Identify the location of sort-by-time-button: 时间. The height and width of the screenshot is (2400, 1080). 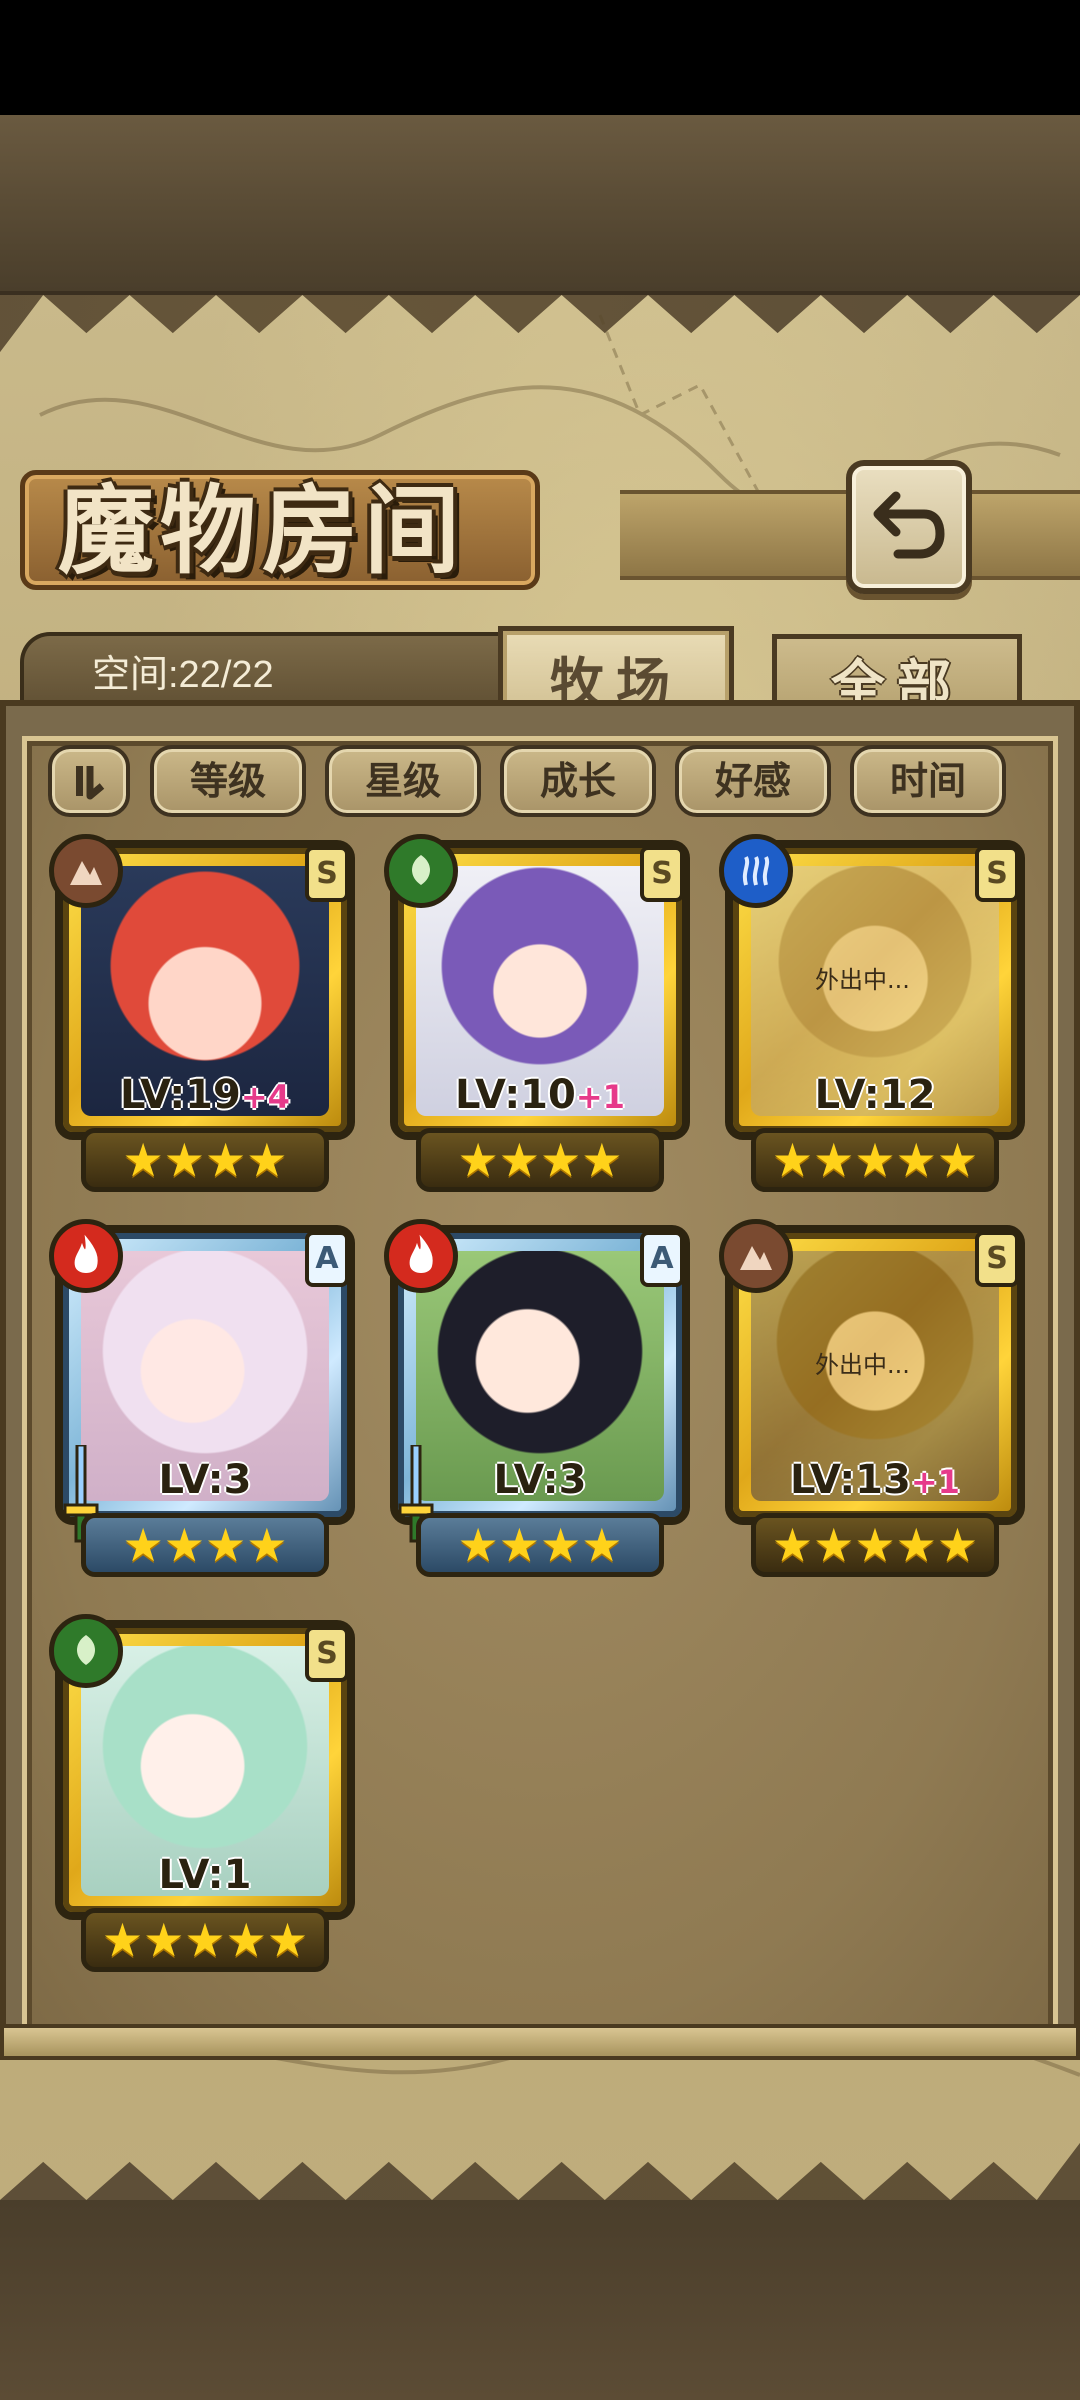
(928, 781).